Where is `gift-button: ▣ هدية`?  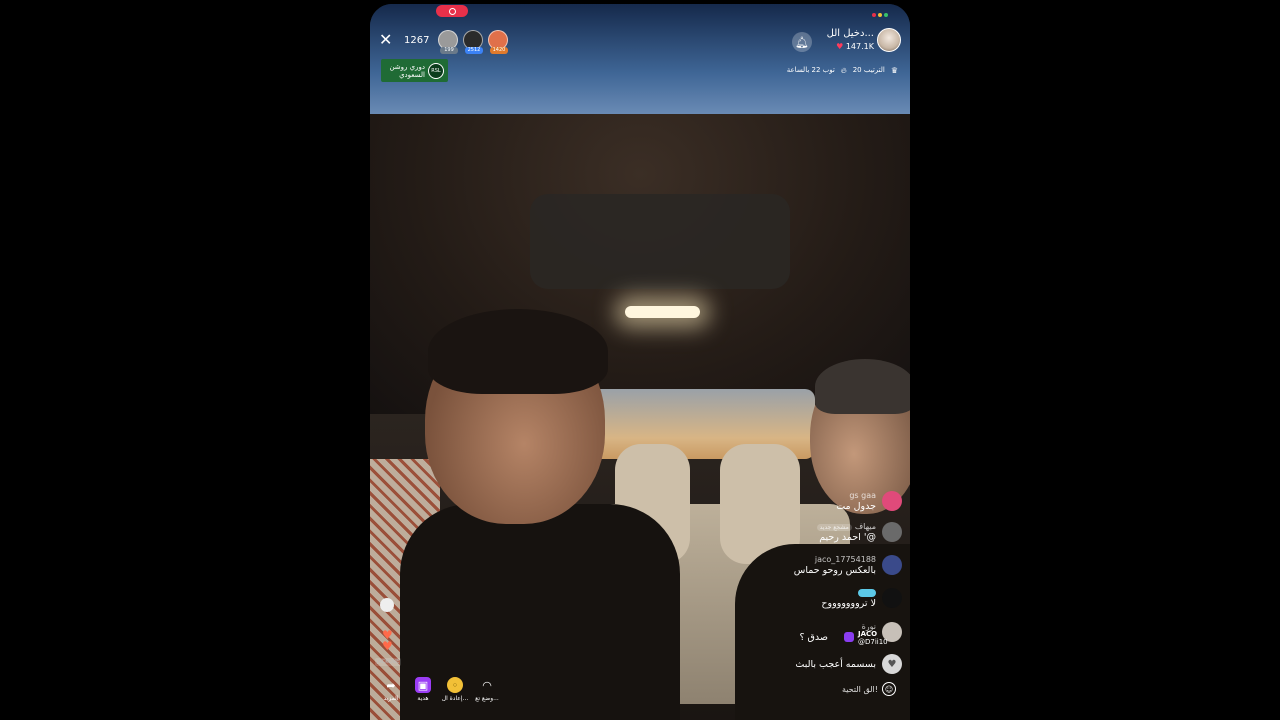 gift-button: ▣ هدية is located at coordinates (423, 689).